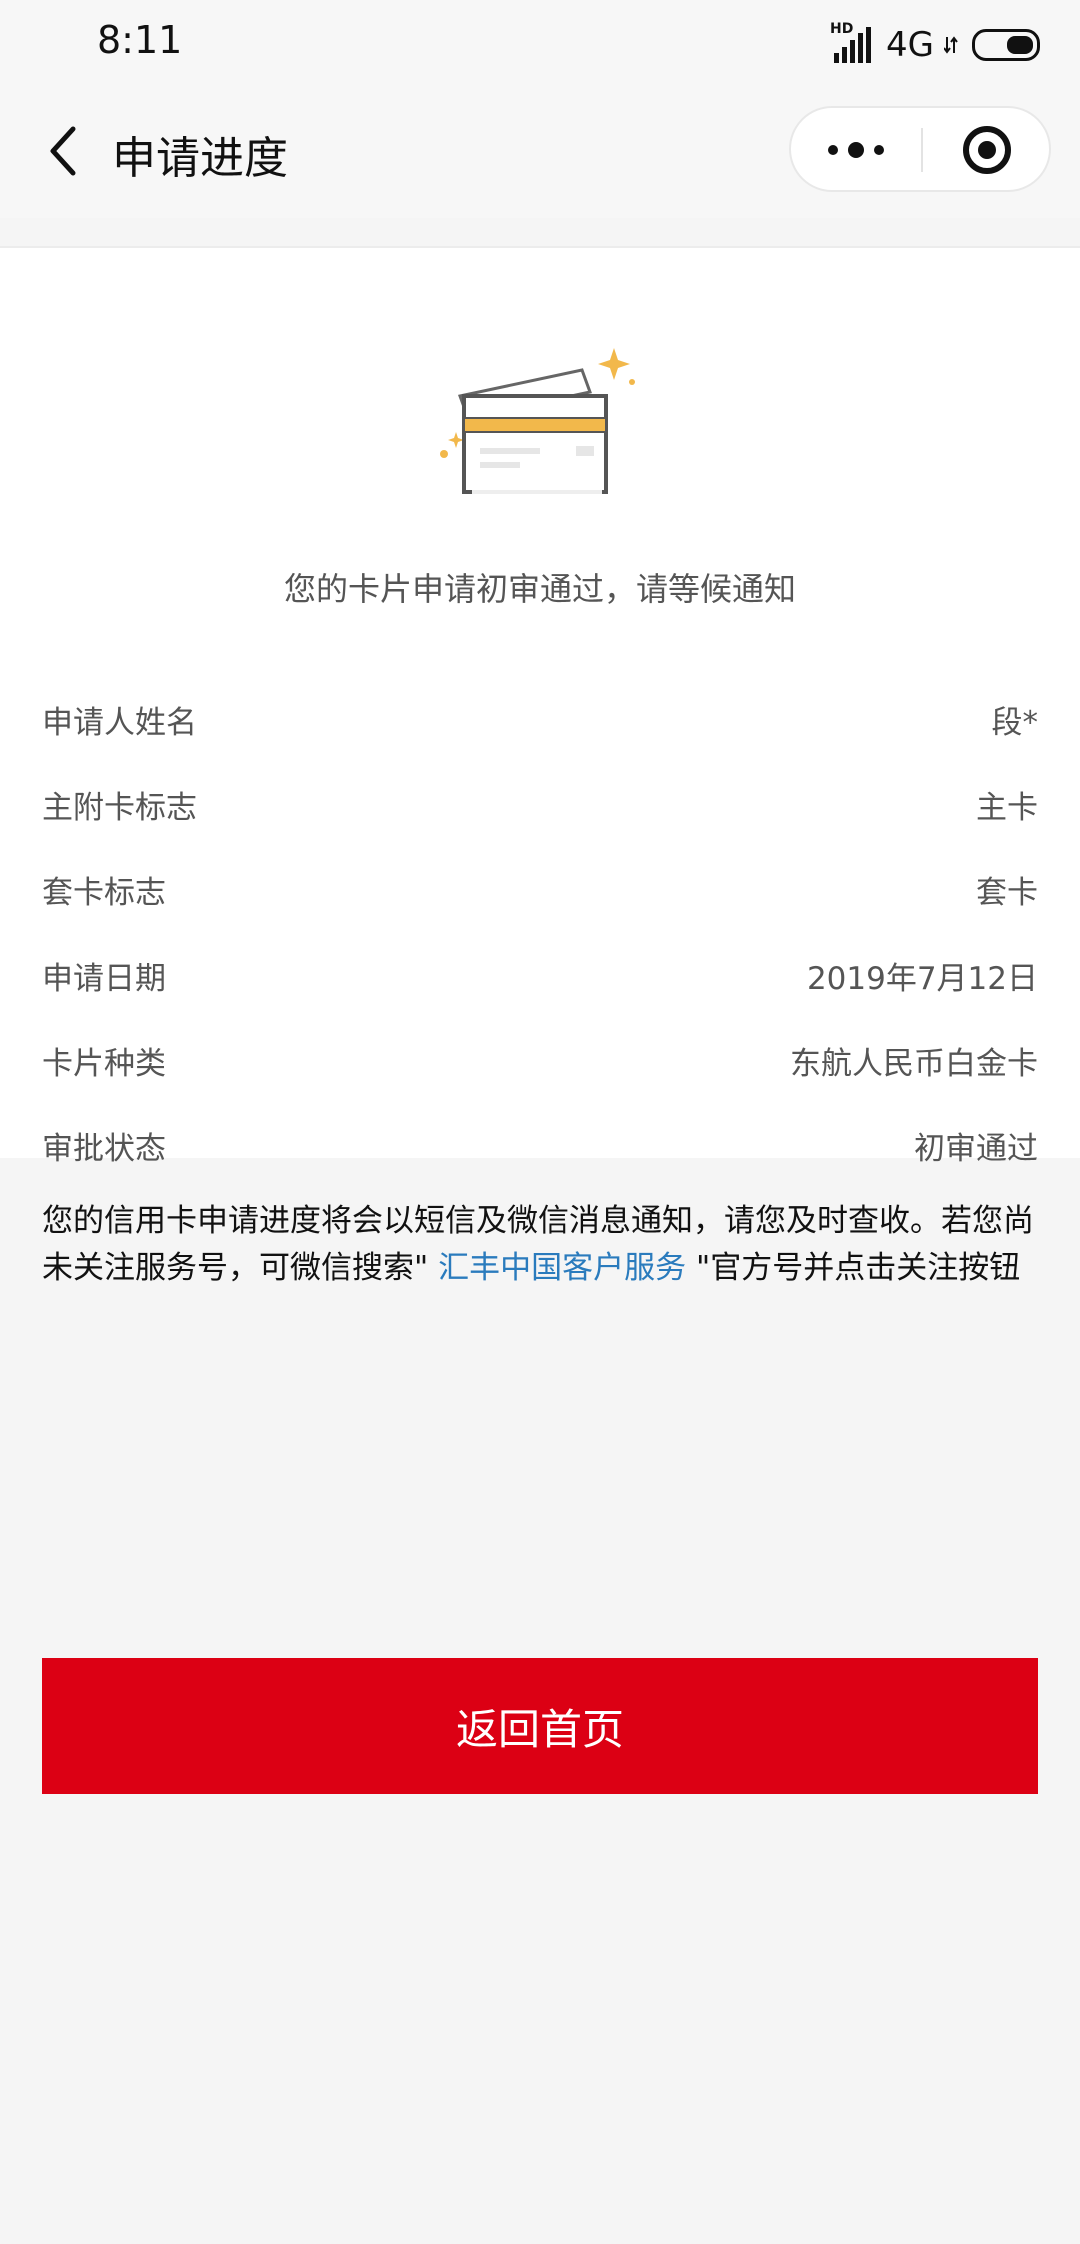 The height and width of the screenshot is (2244, 1080). I want to click on detail-value: 段*, so click(1015, 722).